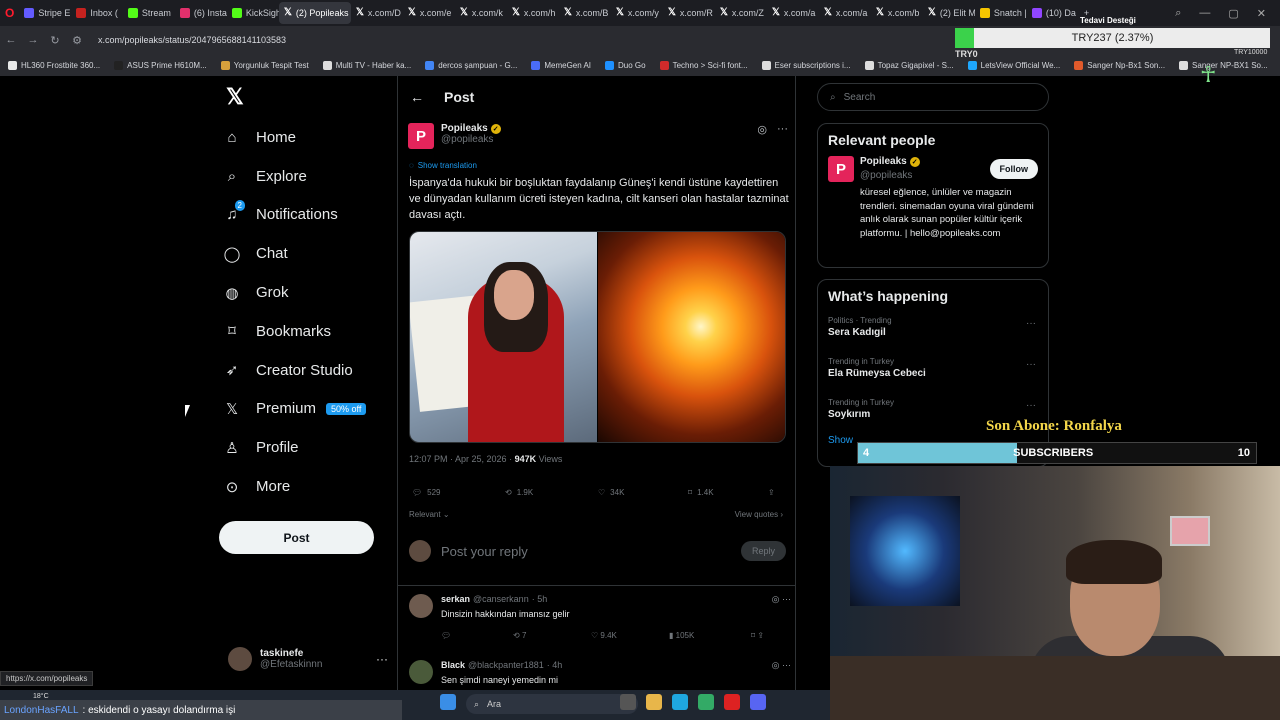 The height and width of the screenshot is (720, 1280). I want to click on nav-item-notifications: ♫ 2 Notifications, so click(307, 215).